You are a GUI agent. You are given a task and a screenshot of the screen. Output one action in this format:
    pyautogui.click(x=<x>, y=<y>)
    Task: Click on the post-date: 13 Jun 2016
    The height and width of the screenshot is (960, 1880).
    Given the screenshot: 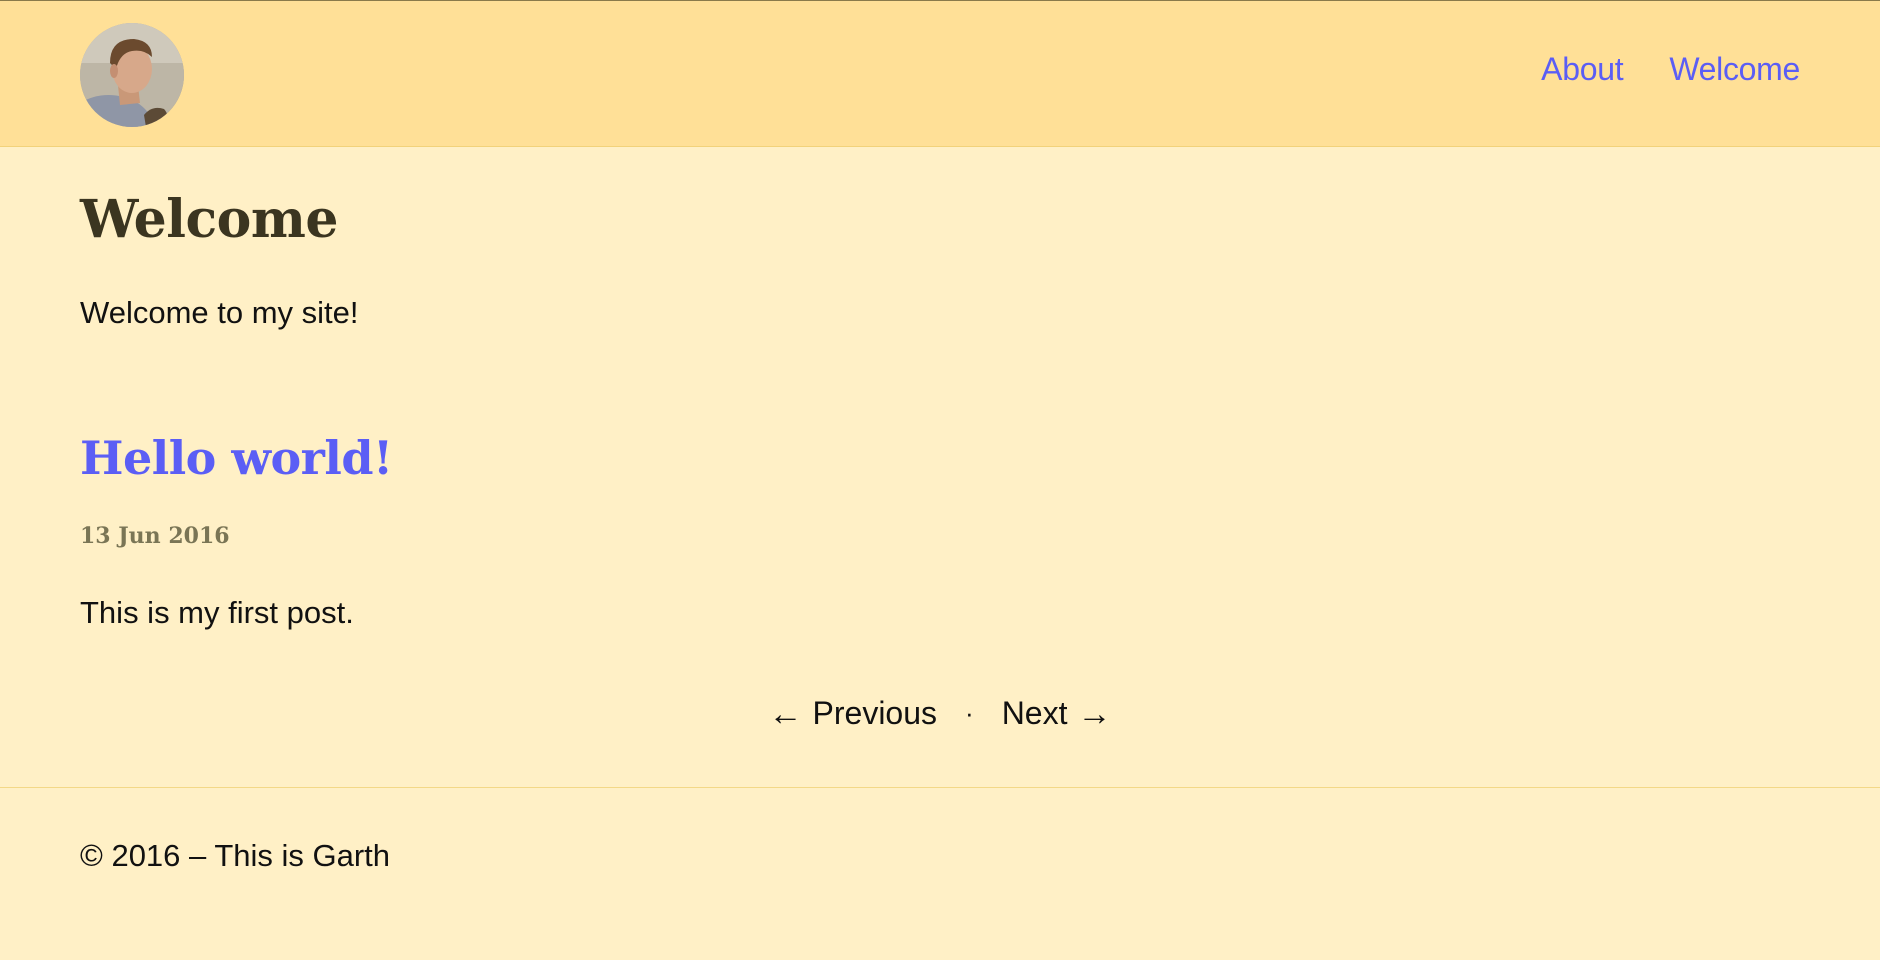 What is the action you would take?
    pyautogui.click(x=155, y=536)
    